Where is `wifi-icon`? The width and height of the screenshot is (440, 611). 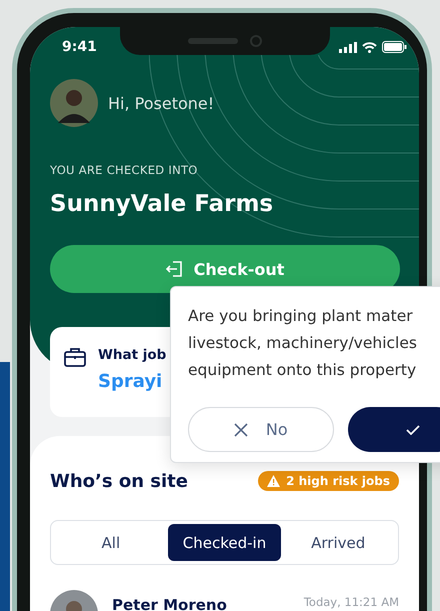 wifi-icon is located at coordinates (369, 47).